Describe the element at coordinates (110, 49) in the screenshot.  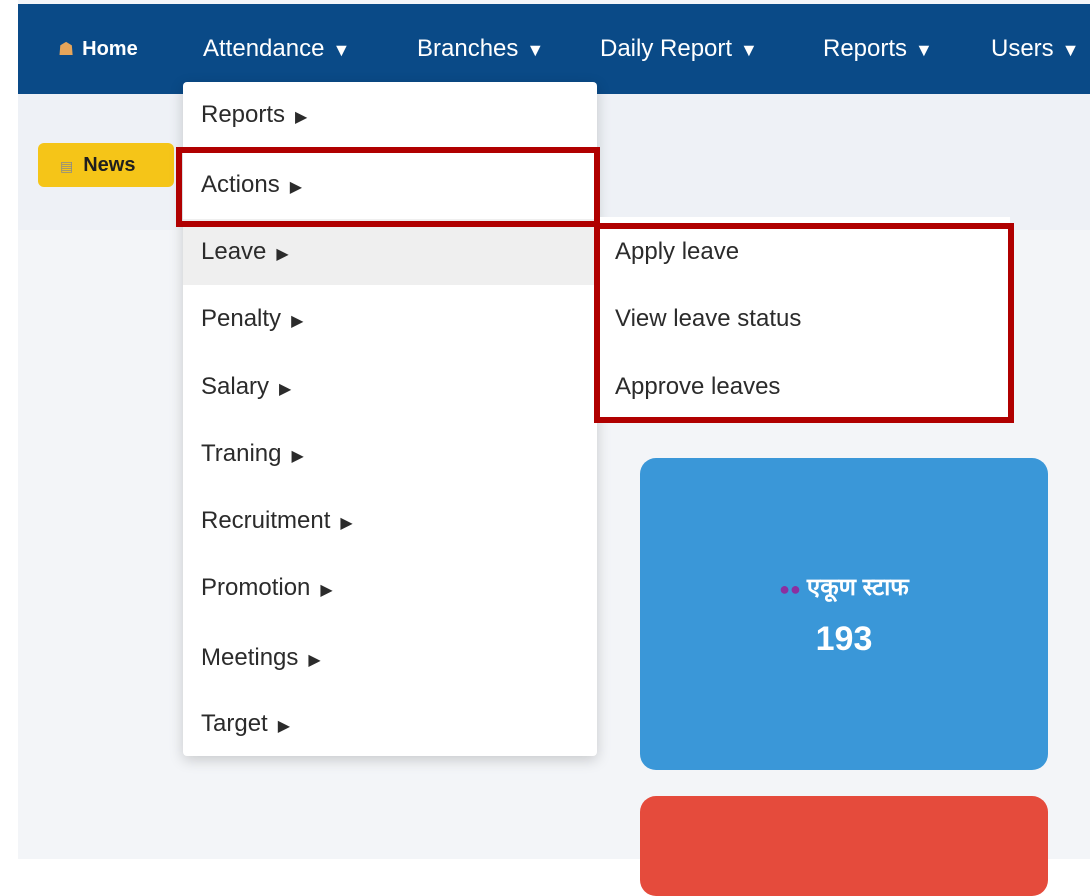
I see `nav-home-label: Home` at that location.